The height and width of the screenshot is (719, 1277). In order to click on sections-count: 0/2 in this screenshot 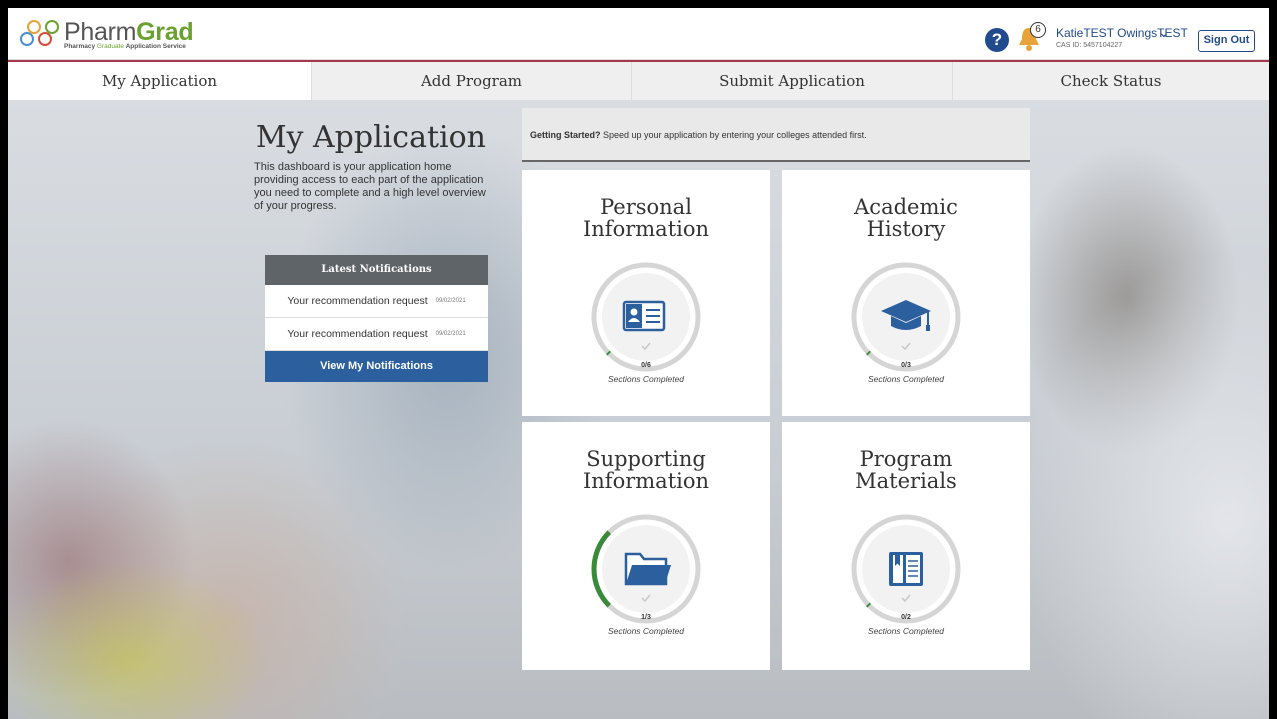, I will do `click(906, 617)`.